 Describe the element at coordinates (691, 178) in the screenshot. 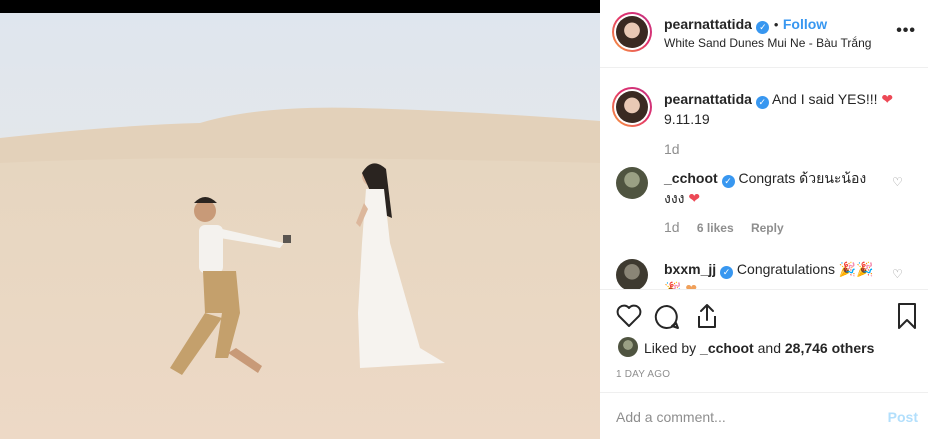

I see `comment-username: _cchoot` at that location.